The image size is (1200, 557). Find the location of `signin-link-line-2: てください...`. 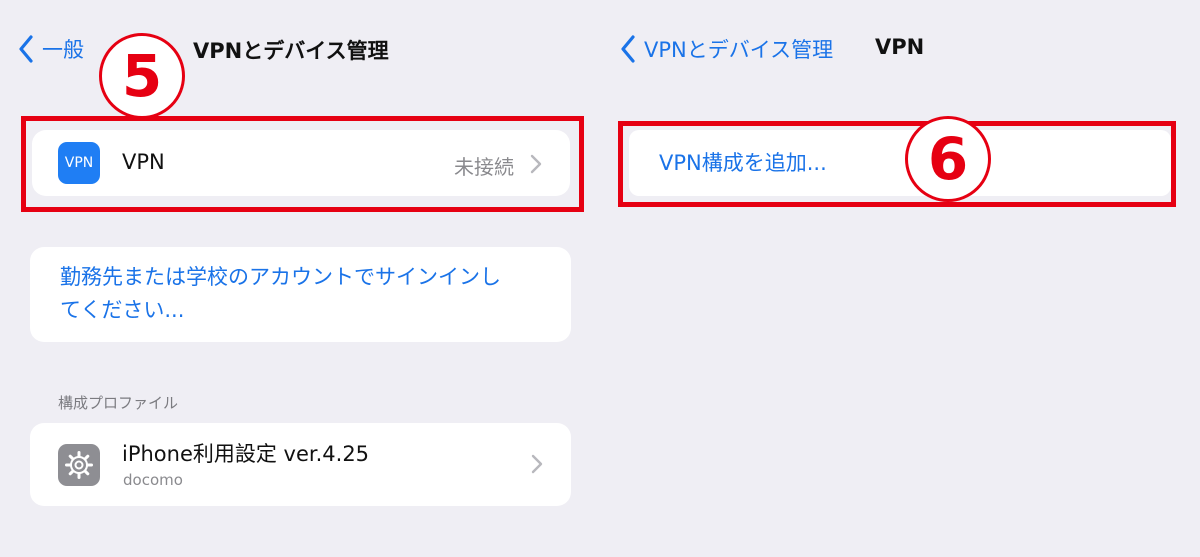

signin-link-line-2: てください... is located at coordinates (122, 310).